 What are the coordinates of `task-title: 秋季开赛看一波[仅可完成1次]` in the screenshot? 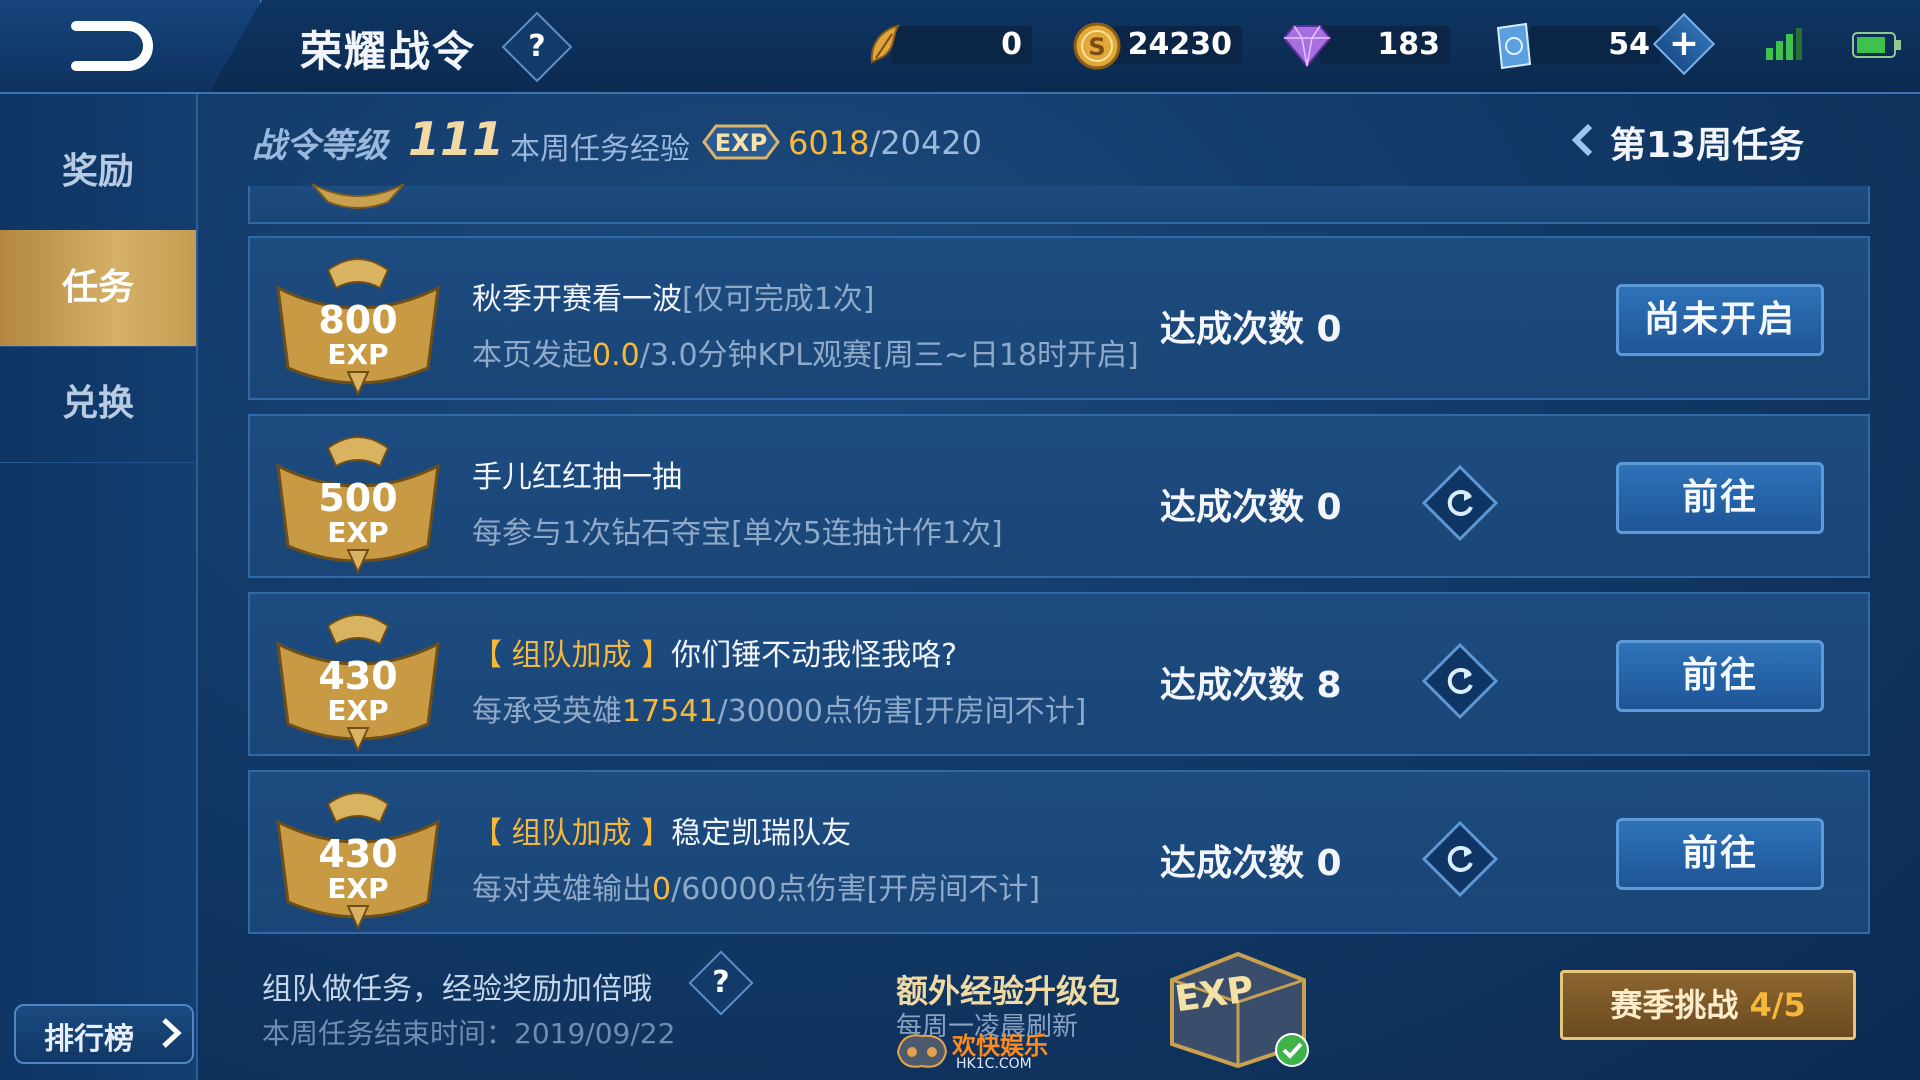 It's located at (673, 296).